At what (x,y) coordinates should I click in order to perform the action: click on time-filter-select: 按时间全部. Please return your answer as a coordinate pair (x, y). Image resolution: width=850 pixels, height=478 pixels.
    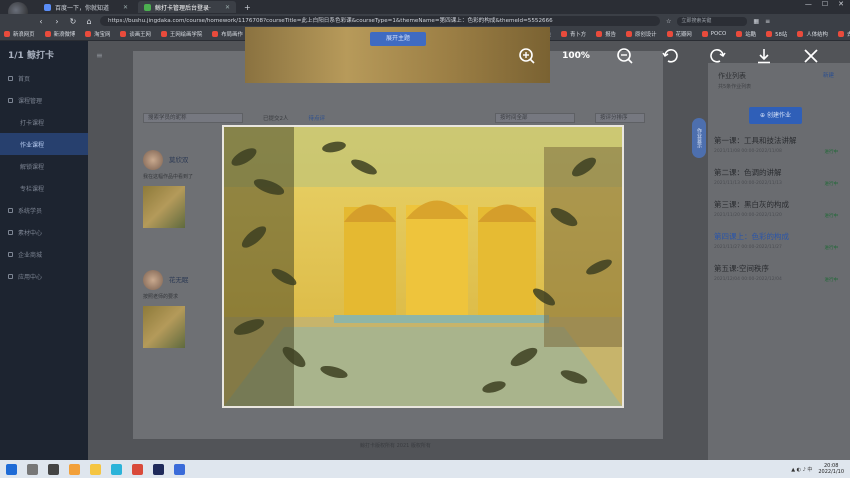
    Looking at the image, I should click on (535, 118).